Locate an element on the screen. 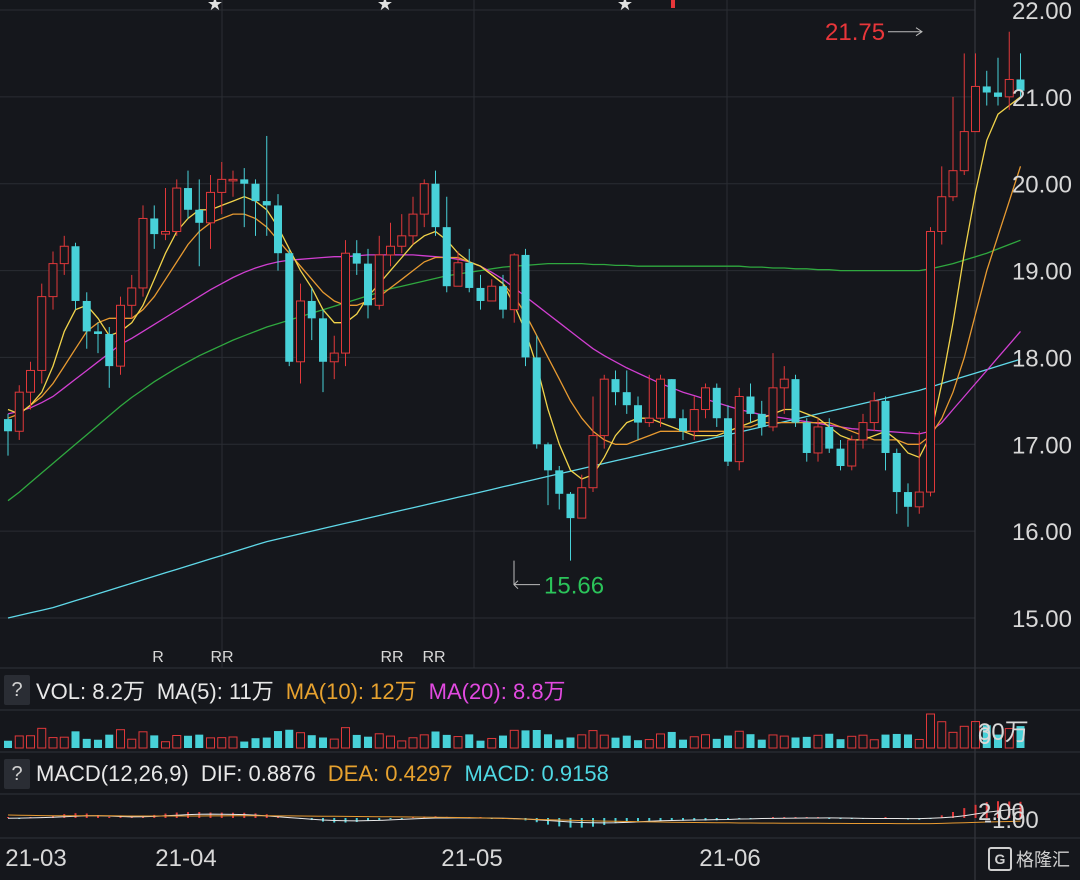  dea-line is located at coordinates (514, 819).